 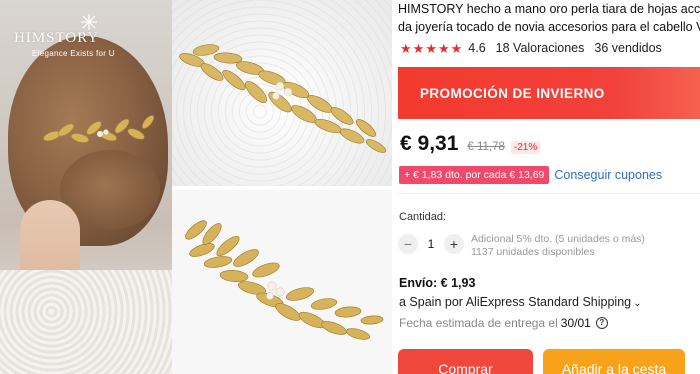 What do you see at coordinates (608, 175) in the screenshot?
I see `get-coupons-link: Conseguir cupones` at bounding box center [608, 175].